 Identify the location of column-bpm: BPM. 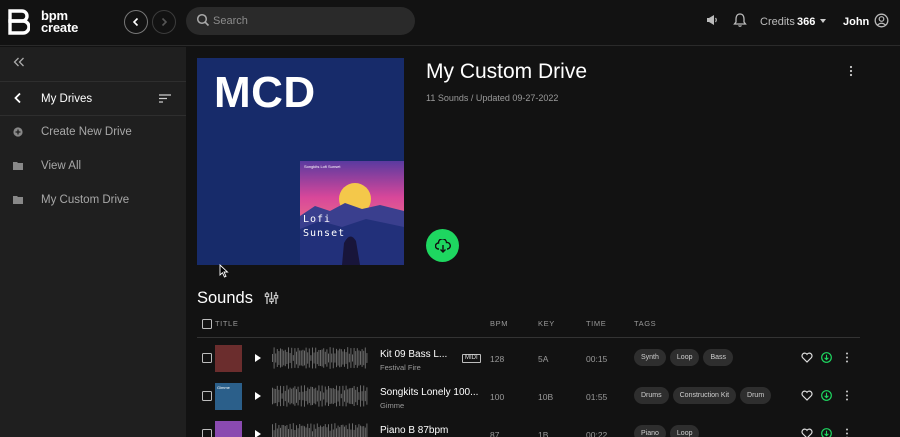
(499, 323).